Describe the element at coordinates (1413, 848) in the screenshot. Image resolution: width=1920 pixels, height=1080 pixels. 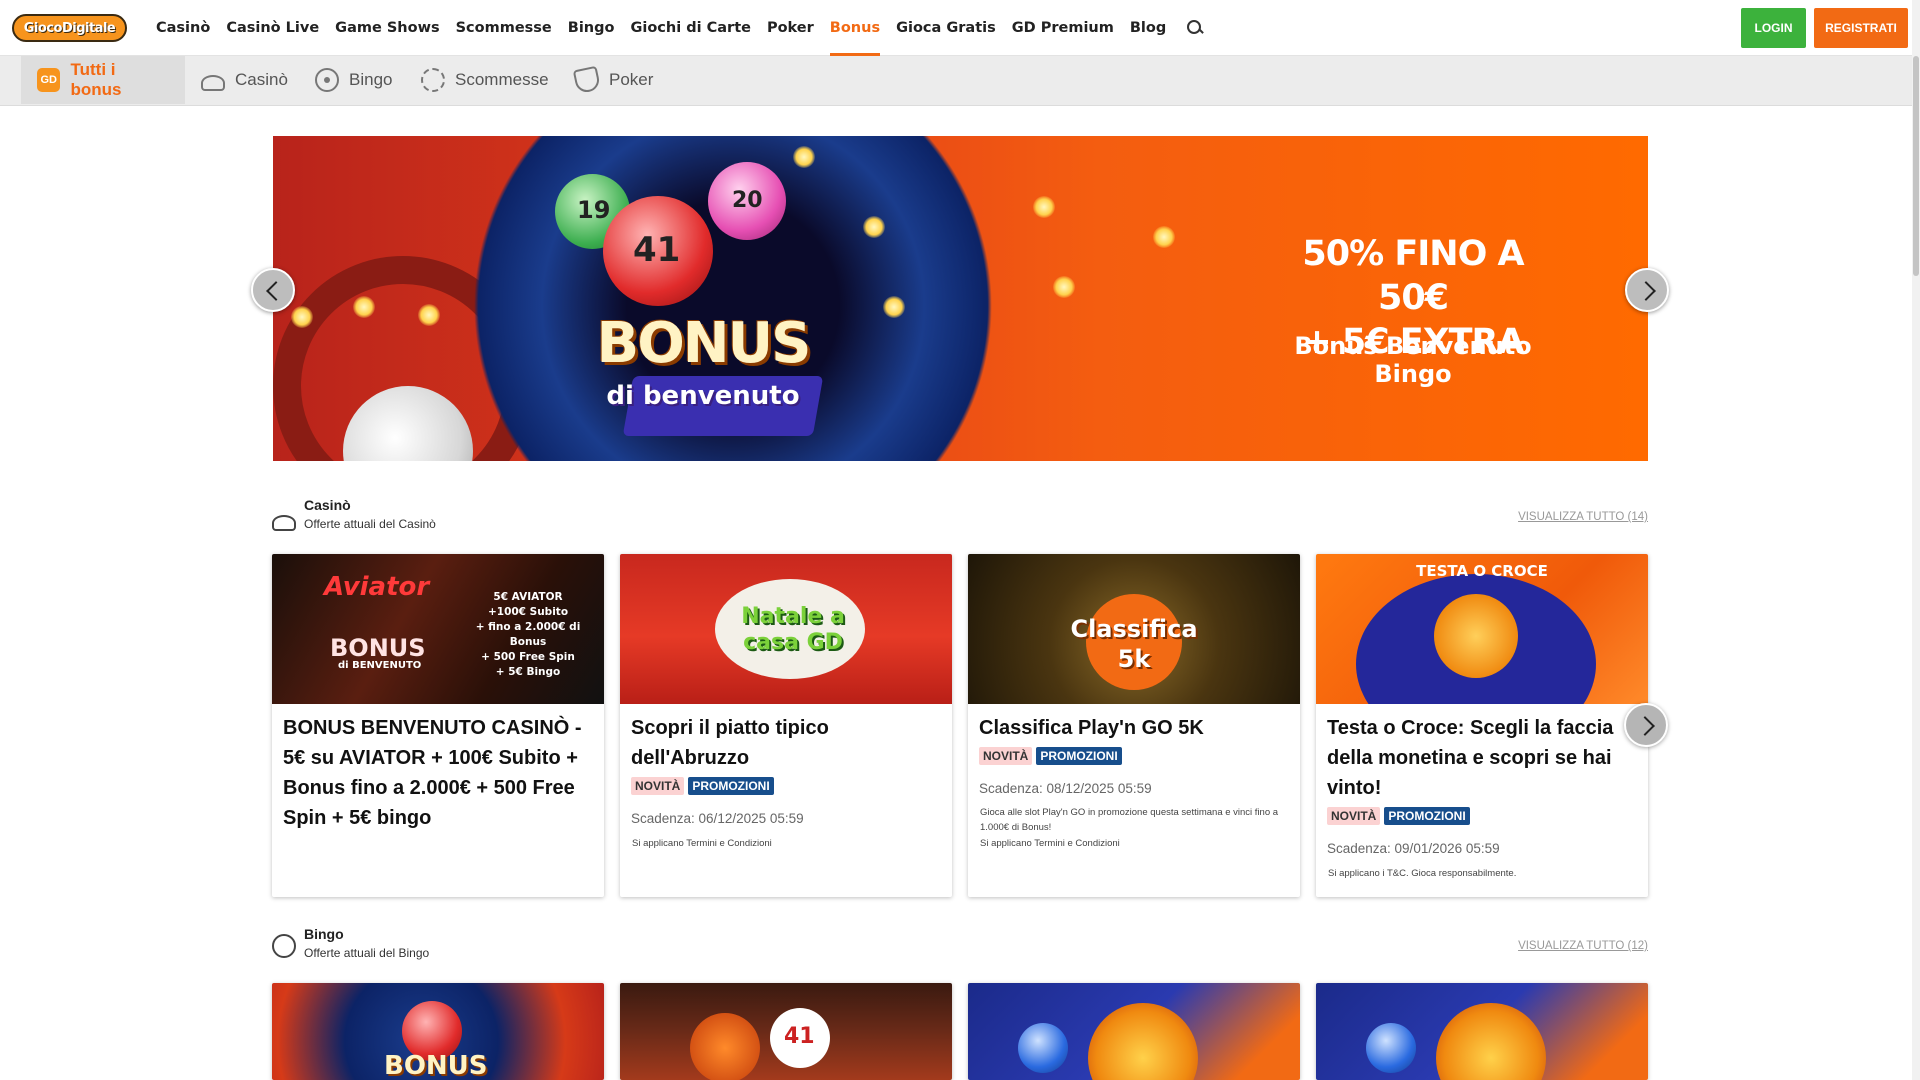
I see `card-deadline: Scadenza: 09/01/2026 05:59` at that location.